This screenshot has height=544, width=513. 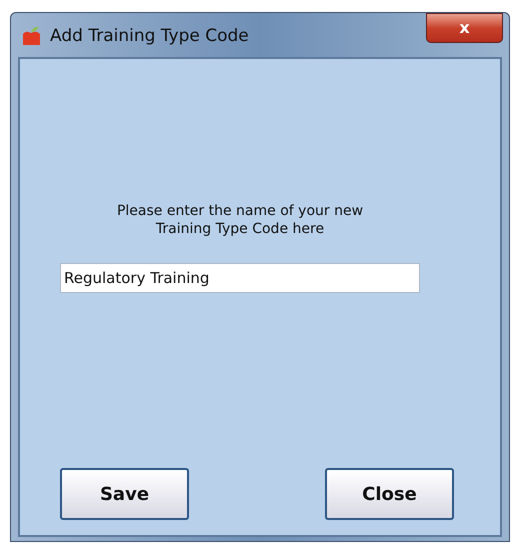 What do you see at coordinates (124, 494) in the screenshot?
I see `dialog-button: Save` at bounding box center [124, 494].